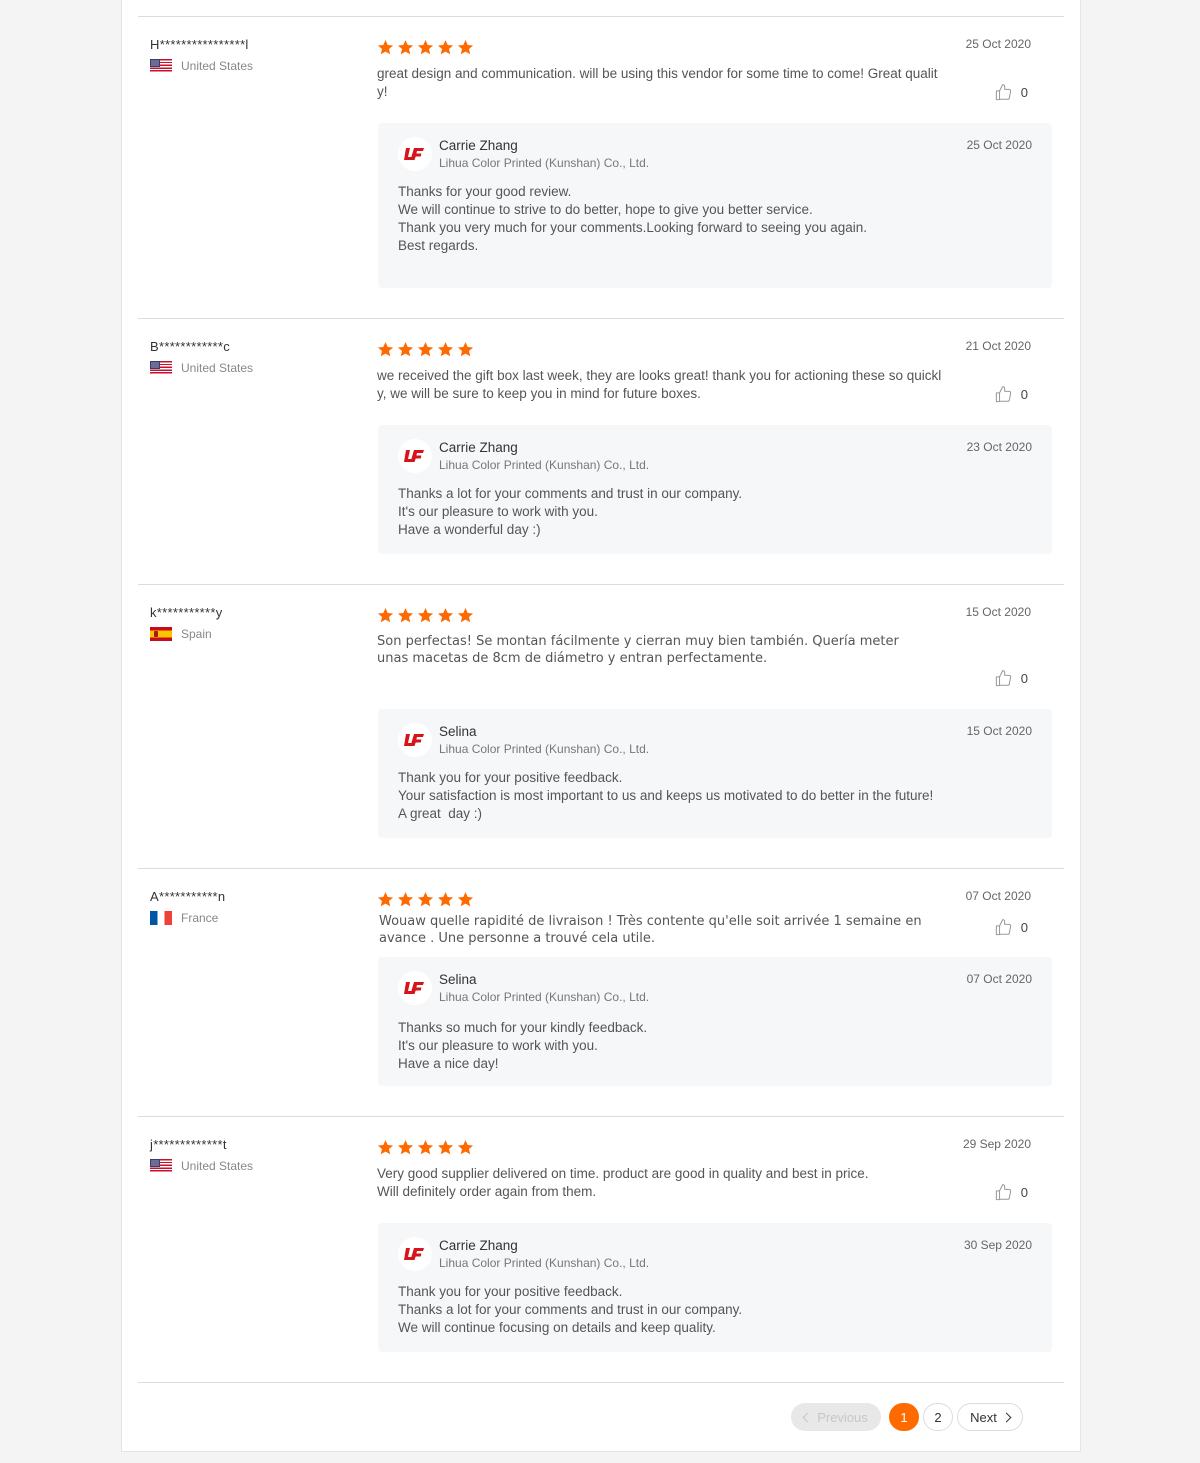 The width and height of the screenshot is (1200, 1463). What do you see at coordinates (998, 346) in the screenshot?
I see `review-date: 21 Oct 2020` at bounding box center [998, 346].